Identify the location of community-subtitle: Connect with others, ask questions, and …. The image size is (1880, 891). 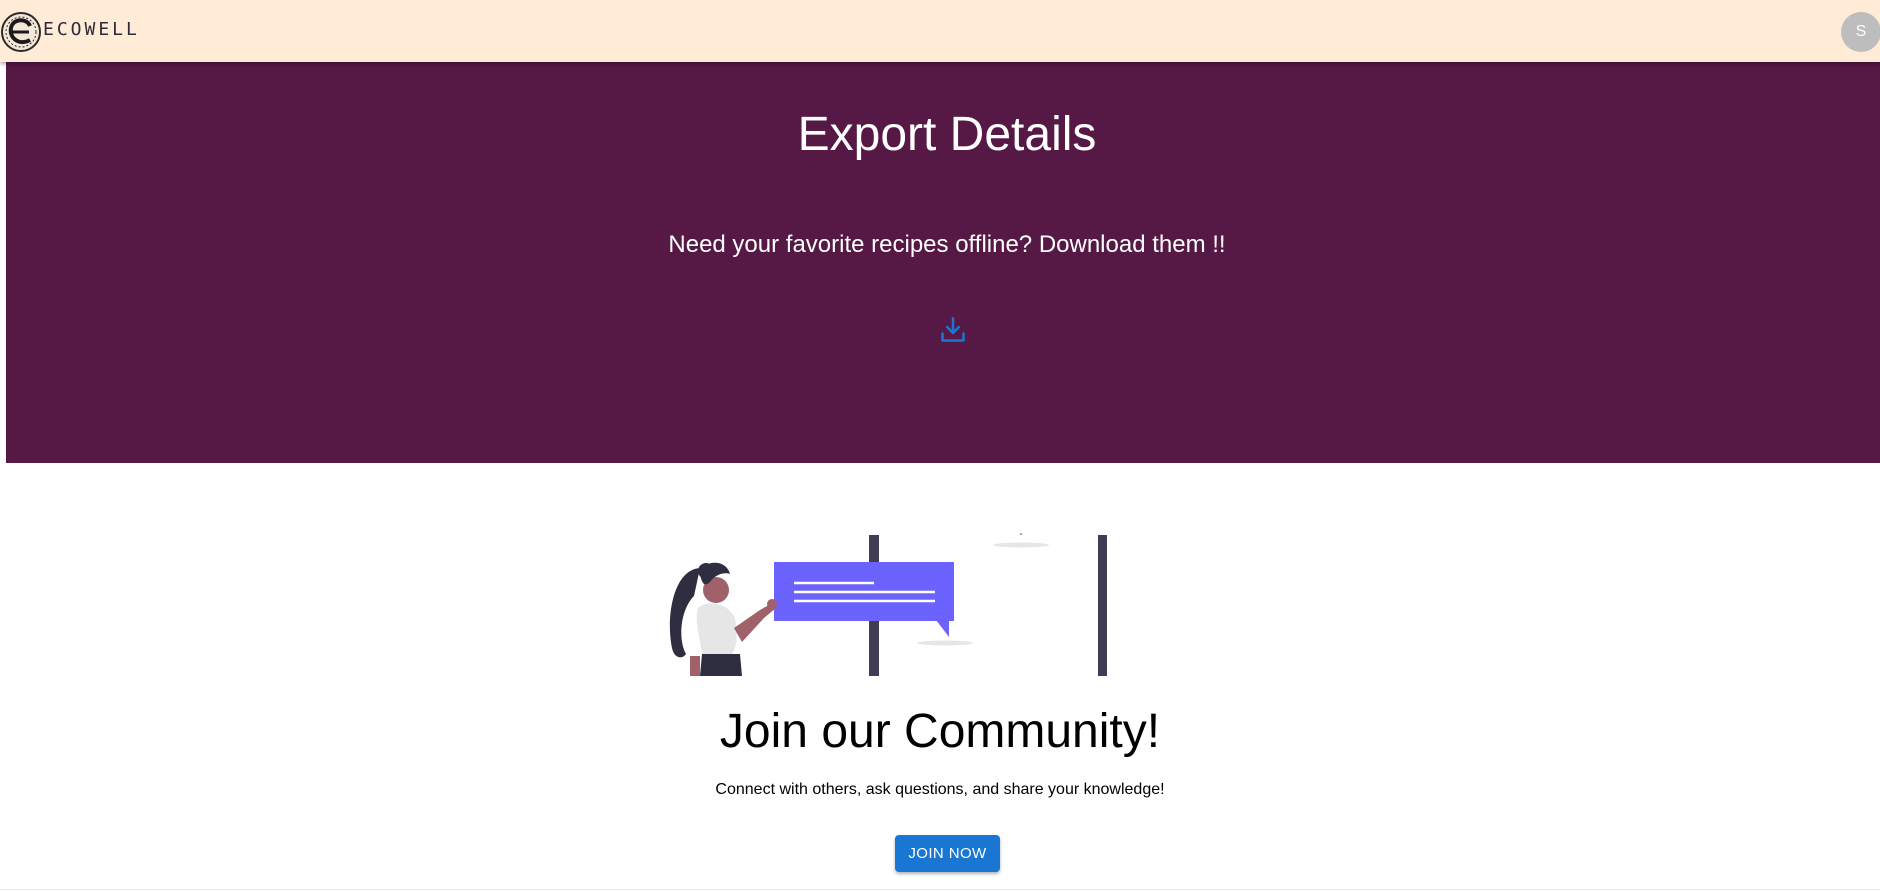
(940, 789).